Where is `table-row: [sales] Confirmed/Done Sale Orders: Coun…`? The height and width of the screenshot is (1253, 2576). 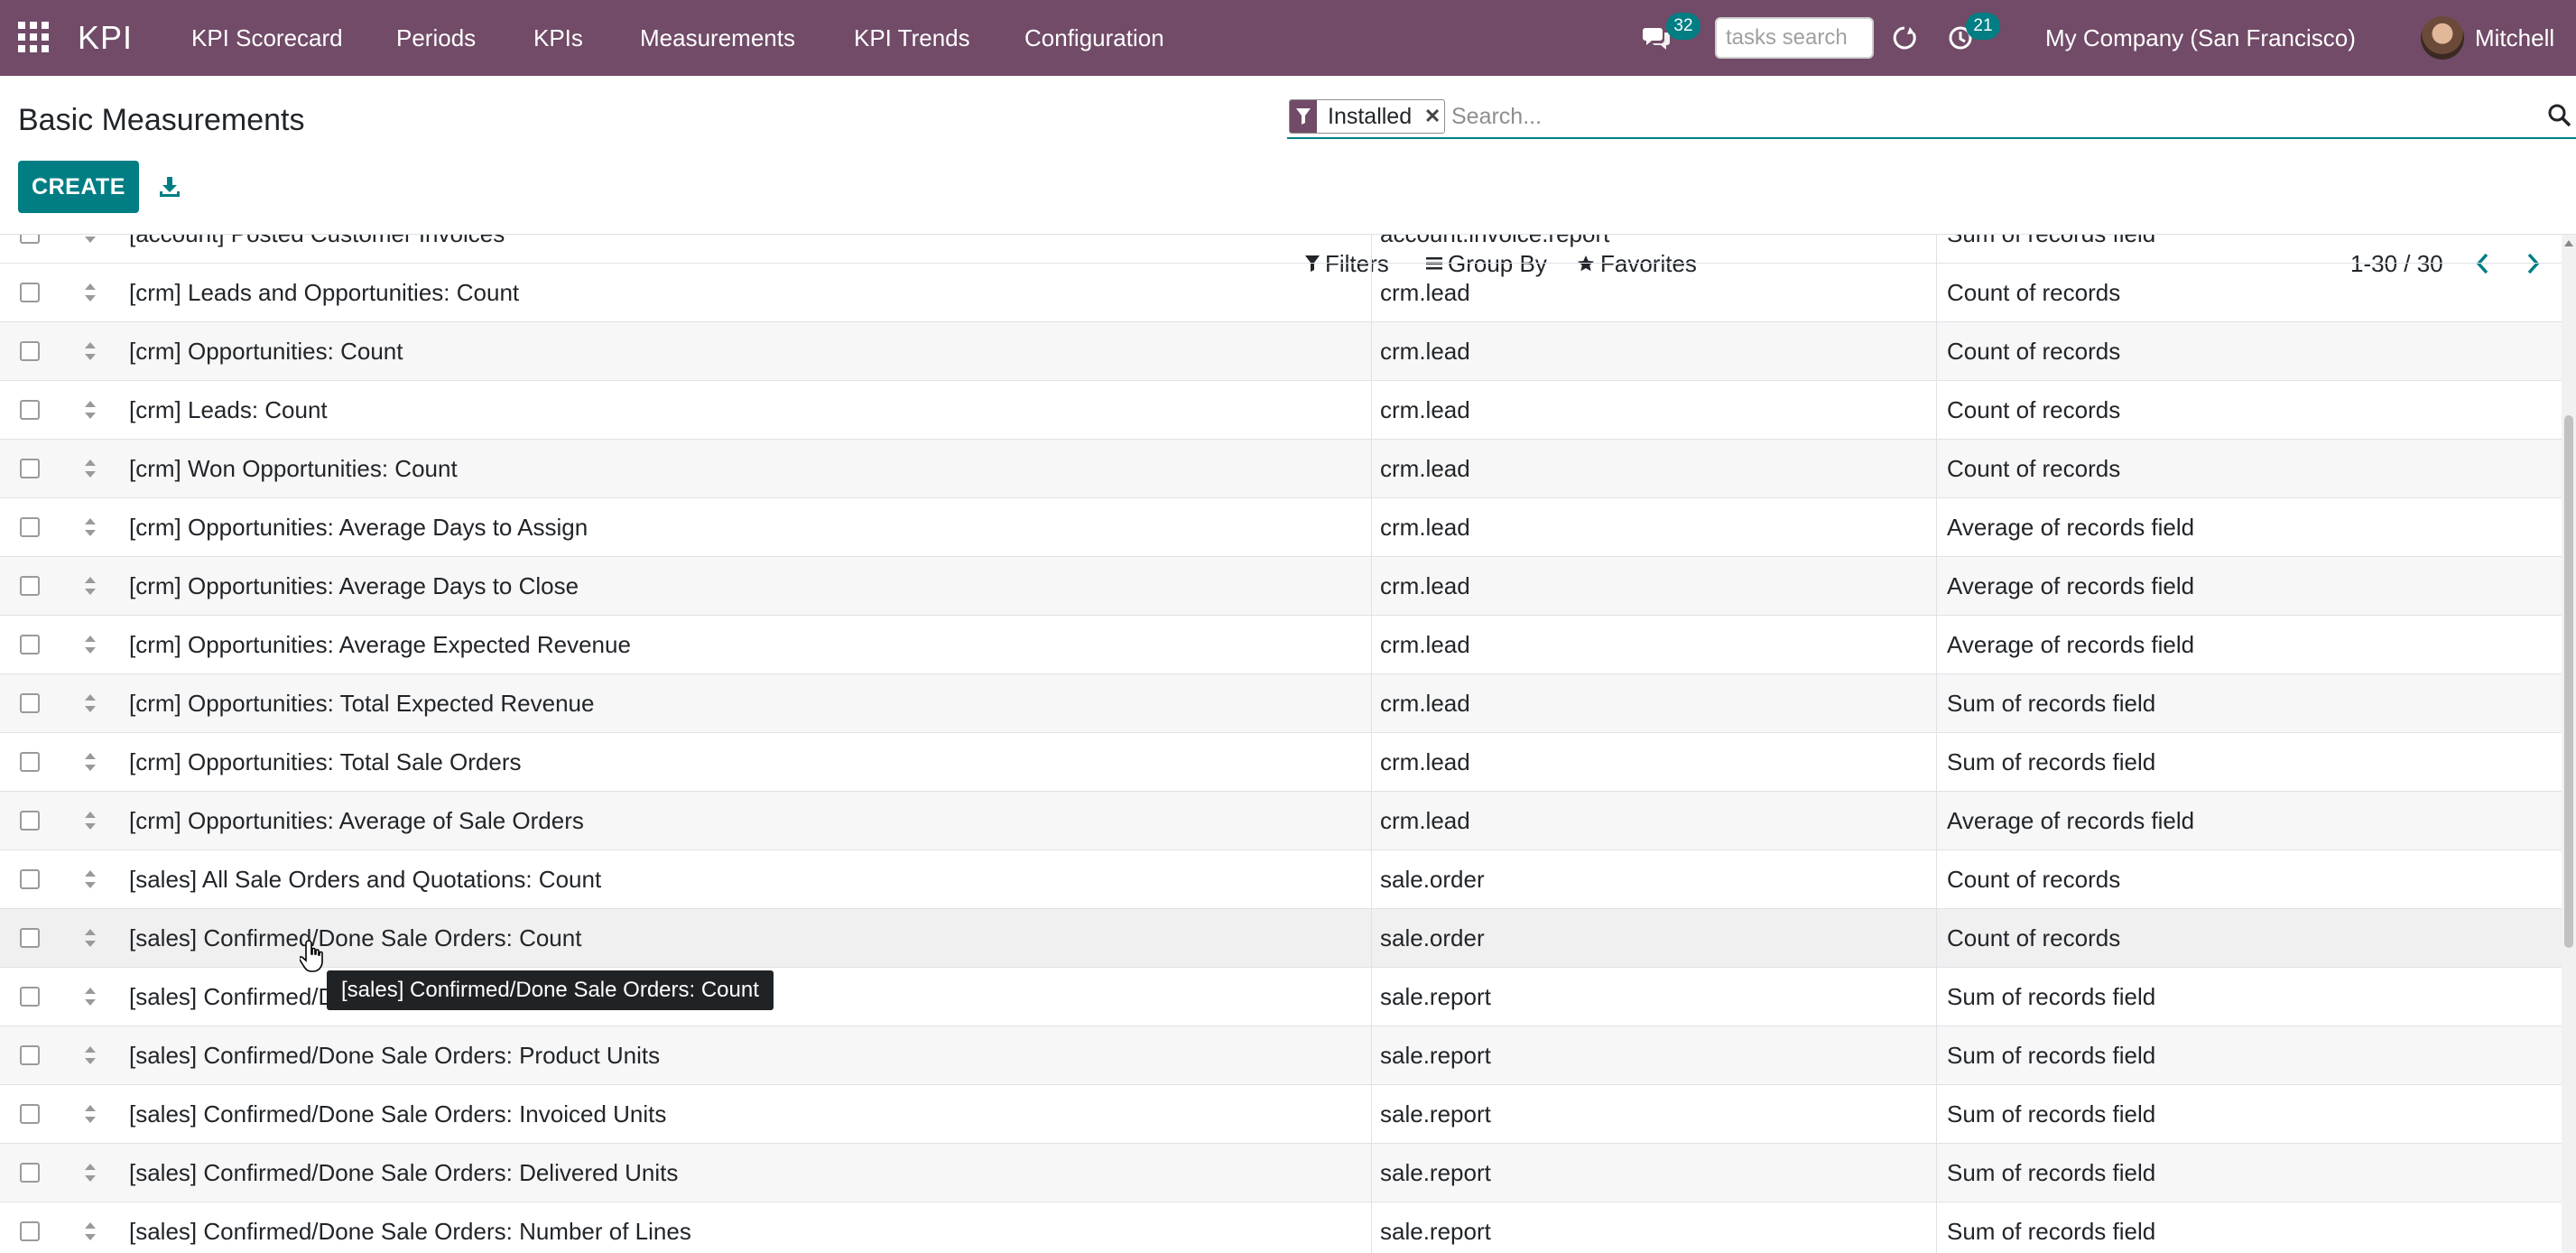 table-row: [sales] Confirmed/Done Sale Orders: Coun… is located at coordinates (1281, 939).